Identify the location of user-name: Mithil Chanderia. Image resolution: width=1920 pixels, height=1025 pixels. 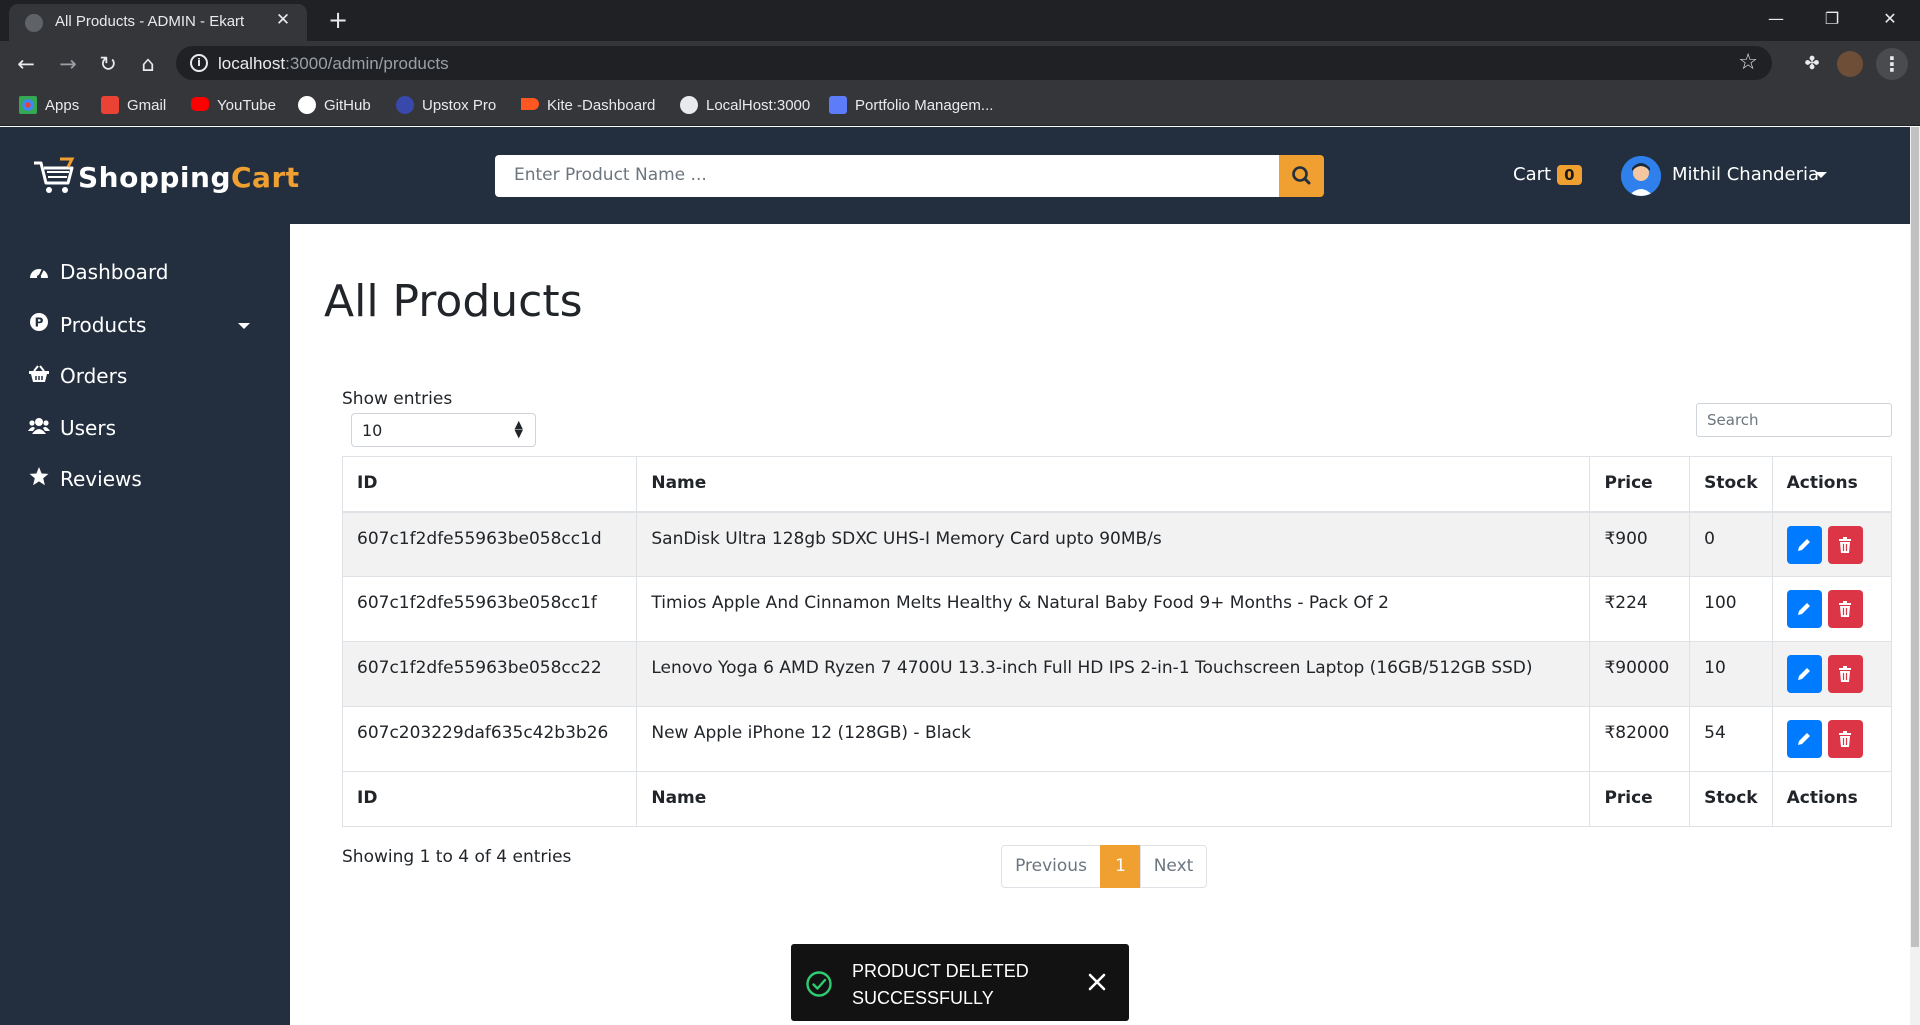
(1746, 174).